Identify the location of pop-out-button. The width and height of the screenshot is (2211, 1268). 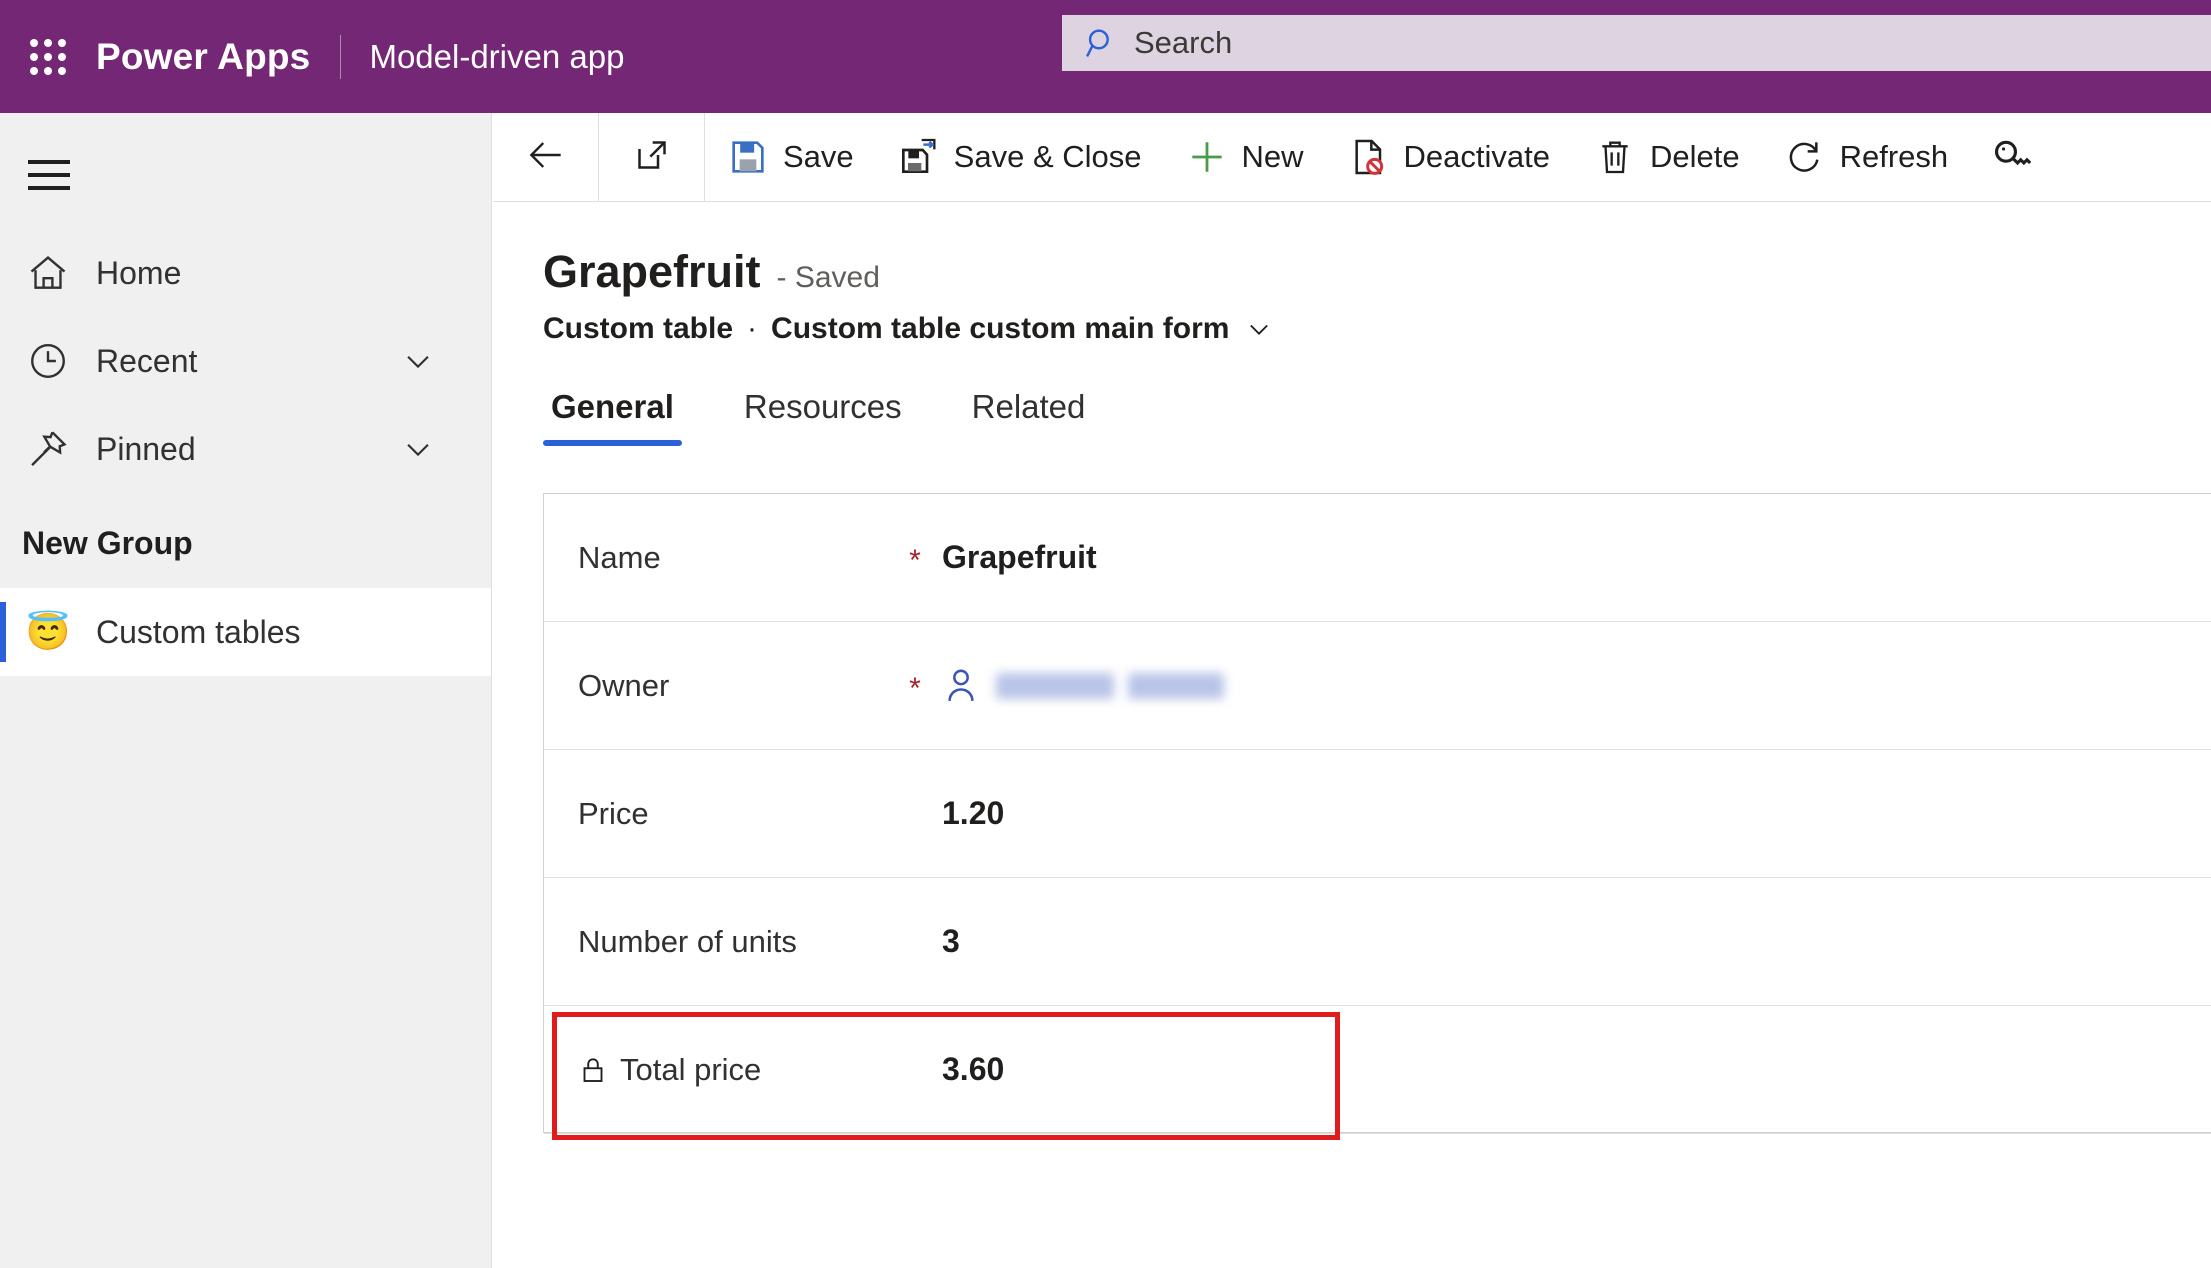
(652, 157).